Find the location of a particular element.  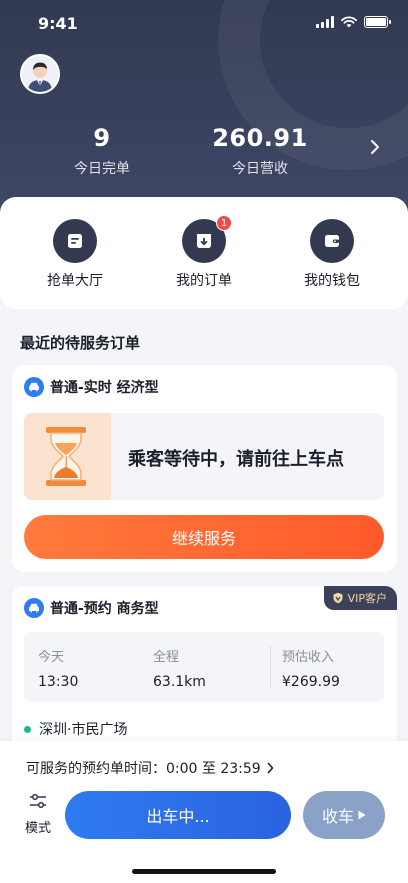

revenue-value: 260.91 is located at coordinates (260, 138).